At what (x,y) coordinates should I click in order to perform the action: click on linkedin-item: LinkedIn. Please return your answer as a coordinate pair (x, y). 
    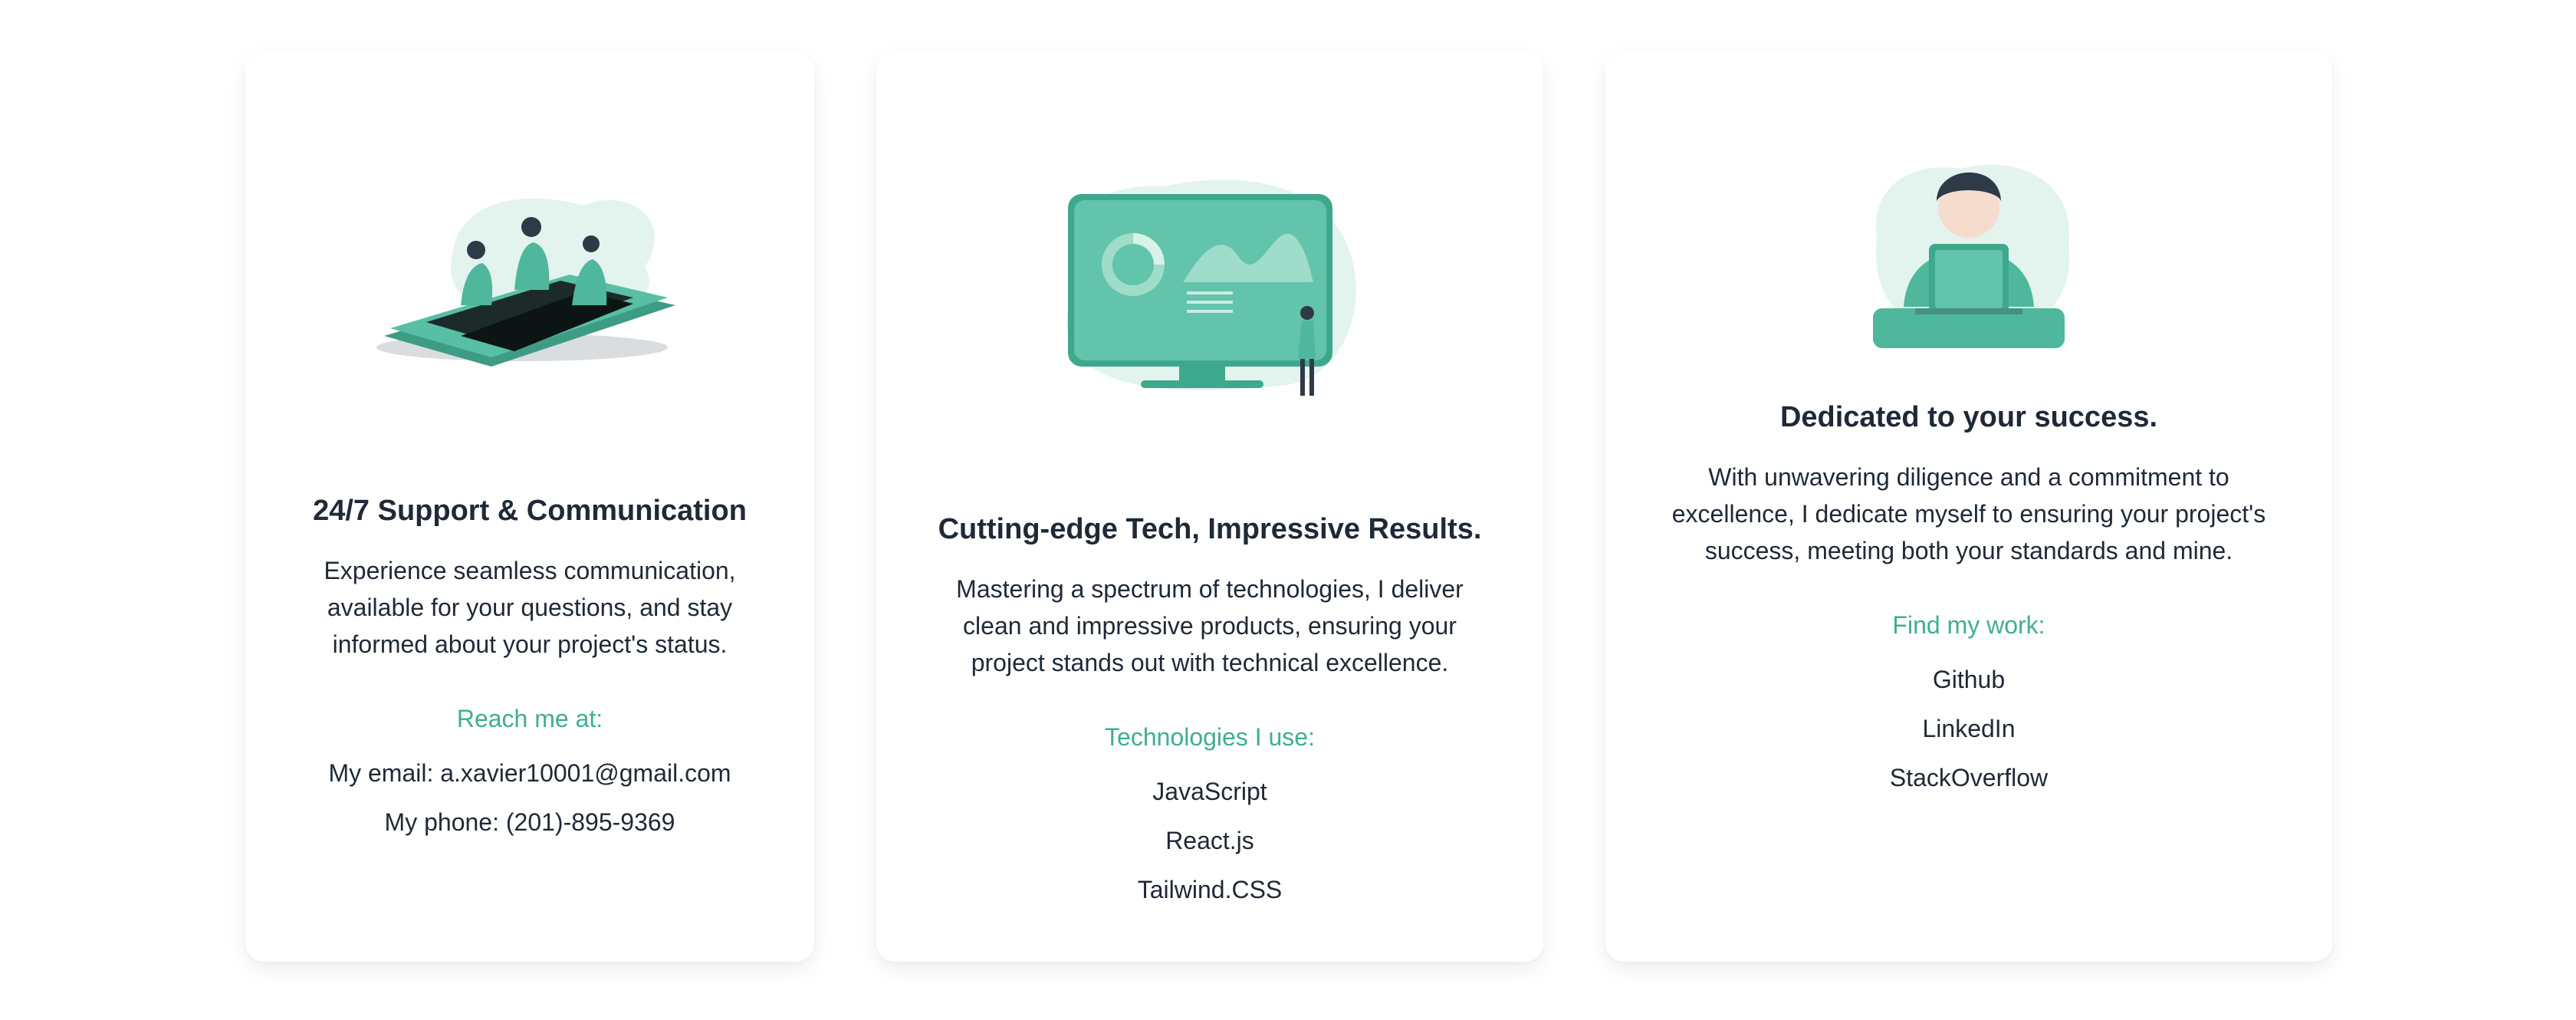
    Looking at the image, I should click on (1969, 728).